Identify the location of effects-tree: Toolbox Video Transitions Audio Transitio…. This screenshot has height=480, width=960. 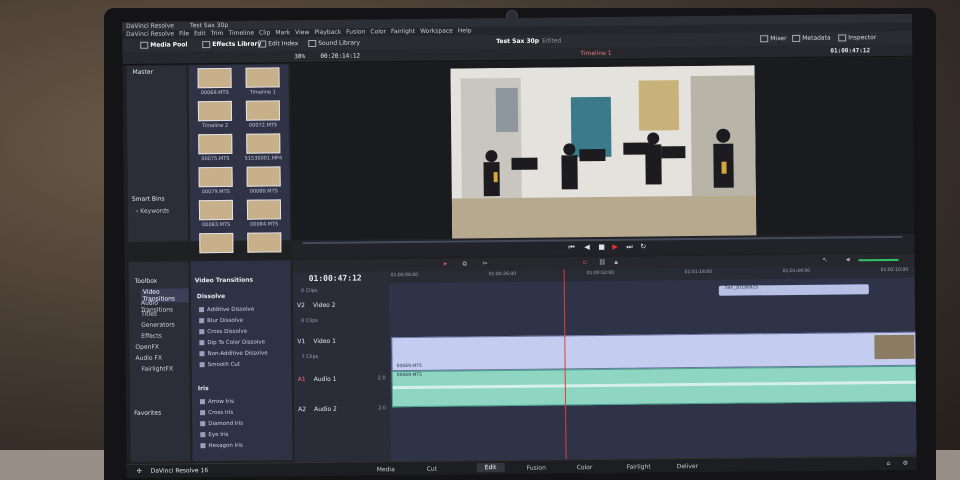
(159, 361).